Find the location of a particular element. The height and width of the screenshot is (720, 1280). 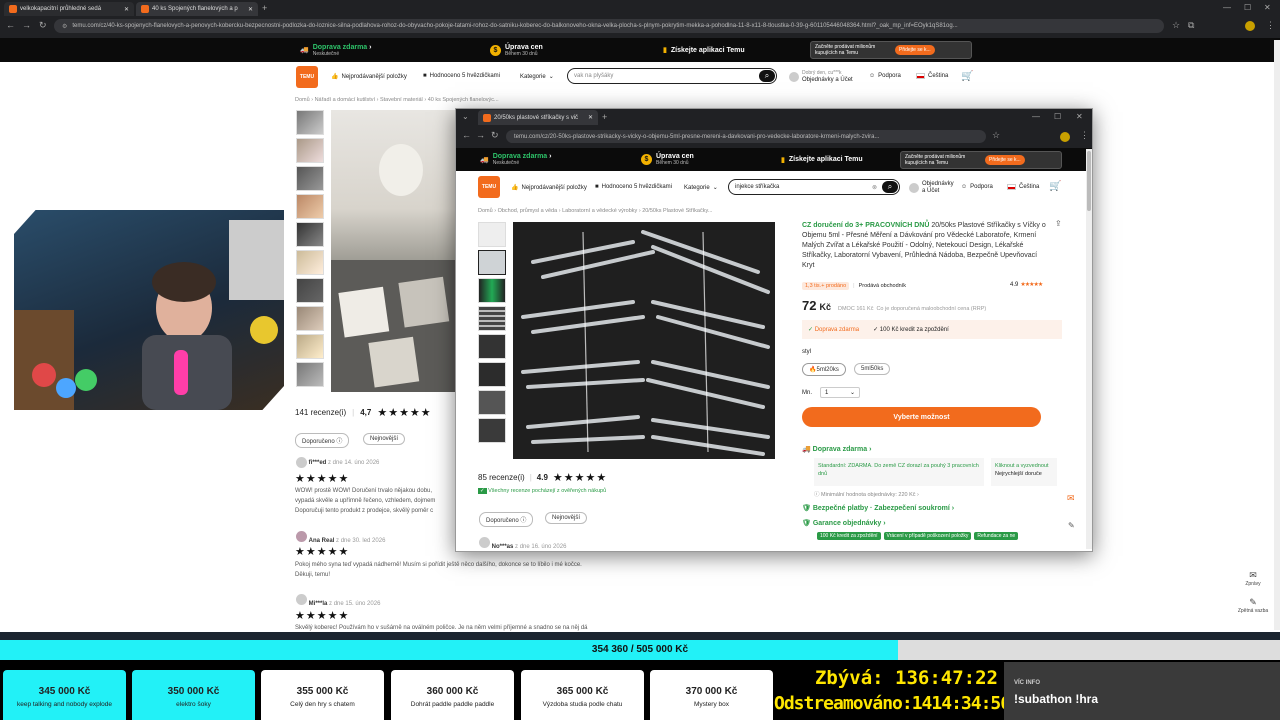

account-link: Dobrý den, cu***k Objednávky a Účet is located at coordinates (821, 77).